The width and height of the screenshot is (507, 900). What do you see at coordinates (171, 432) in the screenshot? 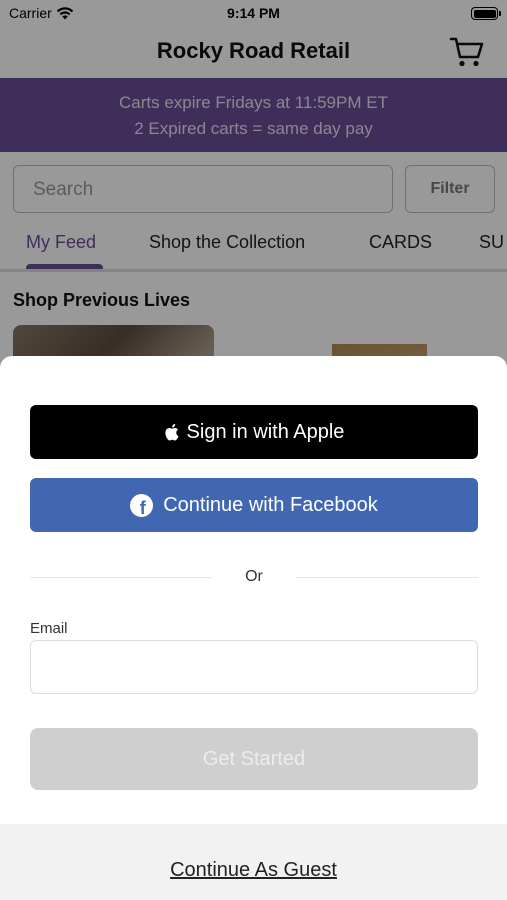
I see `apple-icon` at bounding box center [171, 432].